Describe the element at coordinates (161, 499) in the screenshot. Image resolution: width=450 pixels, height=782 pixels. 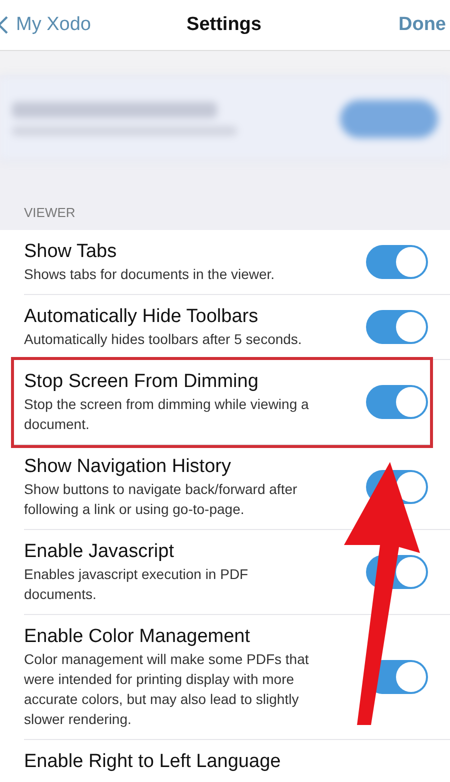
I see `setting-description: Show buttons to navigate back/forward after following a link or using go-to-page.` at that location.